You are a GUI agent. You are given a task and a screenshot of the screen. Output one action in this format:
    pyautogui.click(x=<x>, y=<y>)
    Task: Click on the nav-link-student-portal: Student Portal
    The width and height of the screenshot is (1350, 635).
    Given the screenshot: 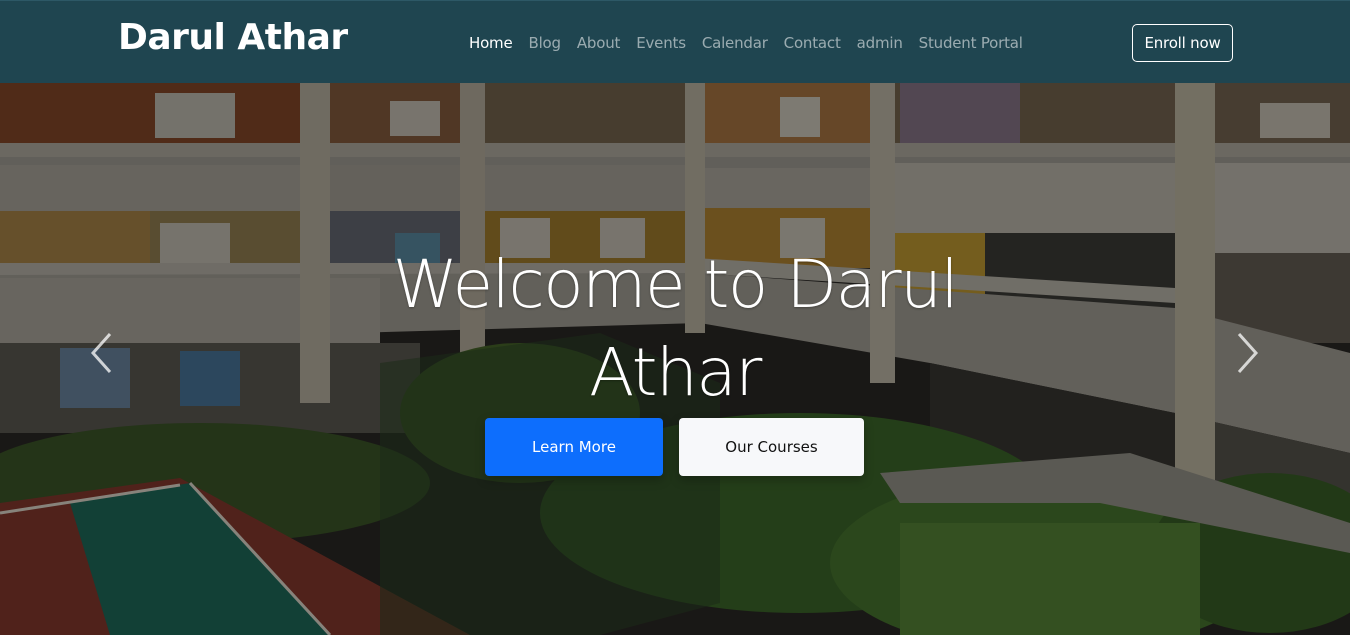 What is the action you would take?
    pyautogui.click(x=971, y=43)
    